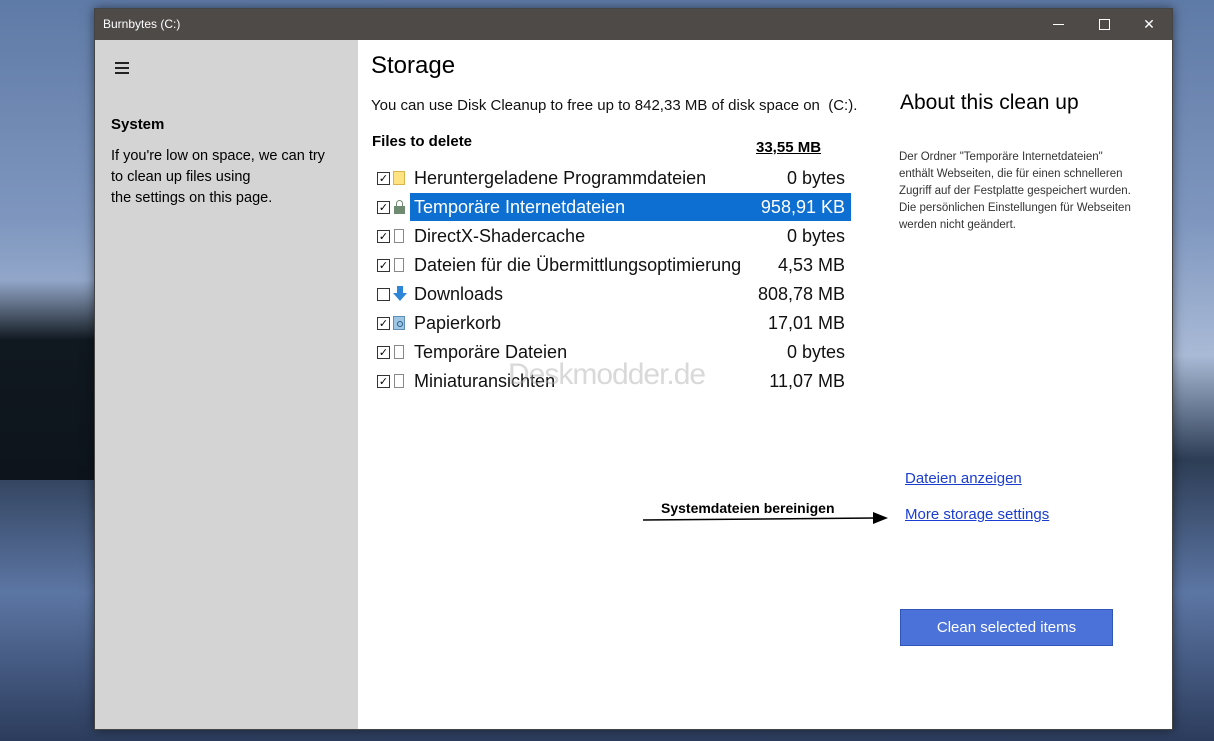  Describe the element at coordinates (614, 236) in the screenshot. I see `file-row: ✓ DirectX-Shadercache 0 bytes` at that location.